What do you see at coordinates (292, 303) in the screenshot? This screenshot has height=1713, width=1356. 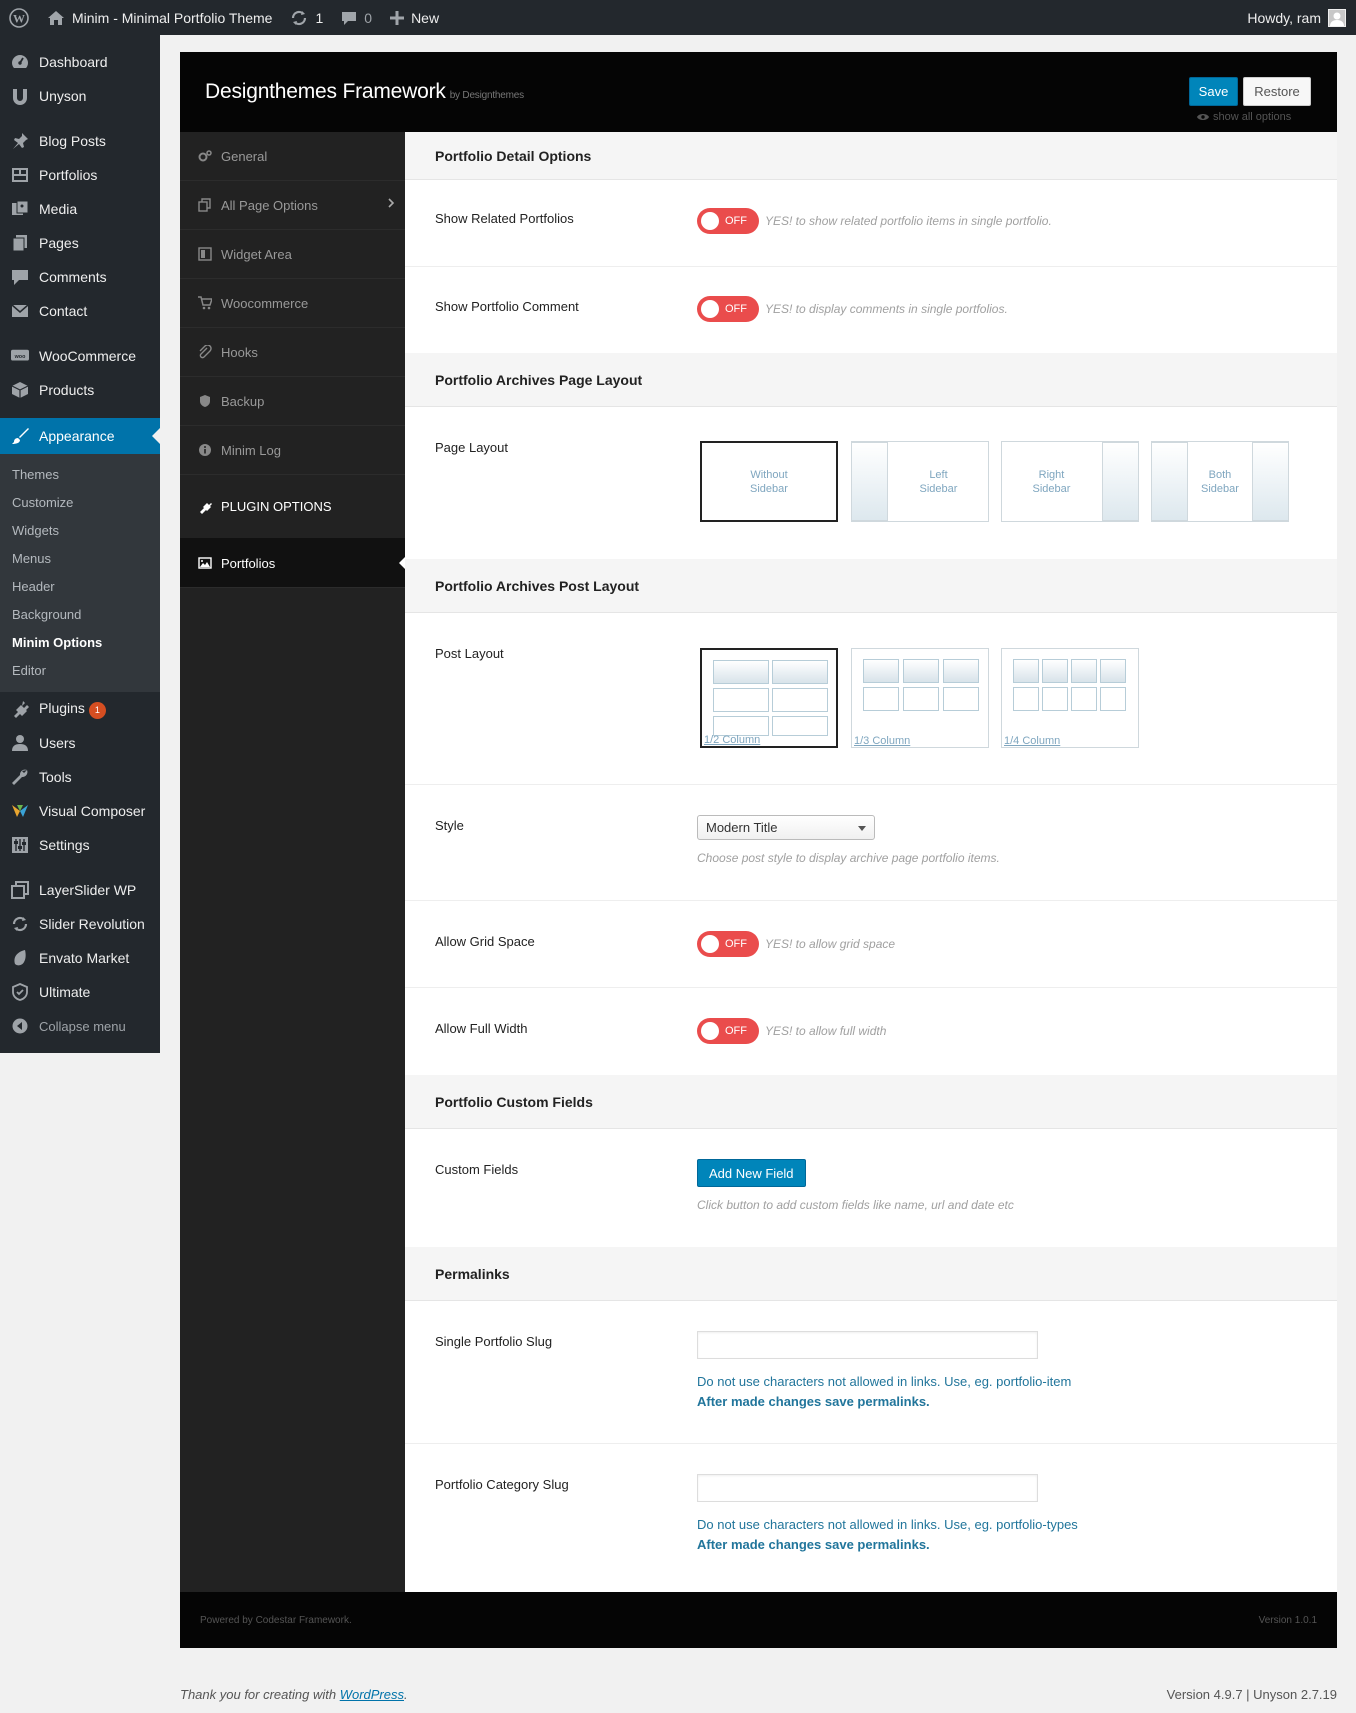 I see `nav-woocommerce: Woocommerce` at bounding box center [292, 303].